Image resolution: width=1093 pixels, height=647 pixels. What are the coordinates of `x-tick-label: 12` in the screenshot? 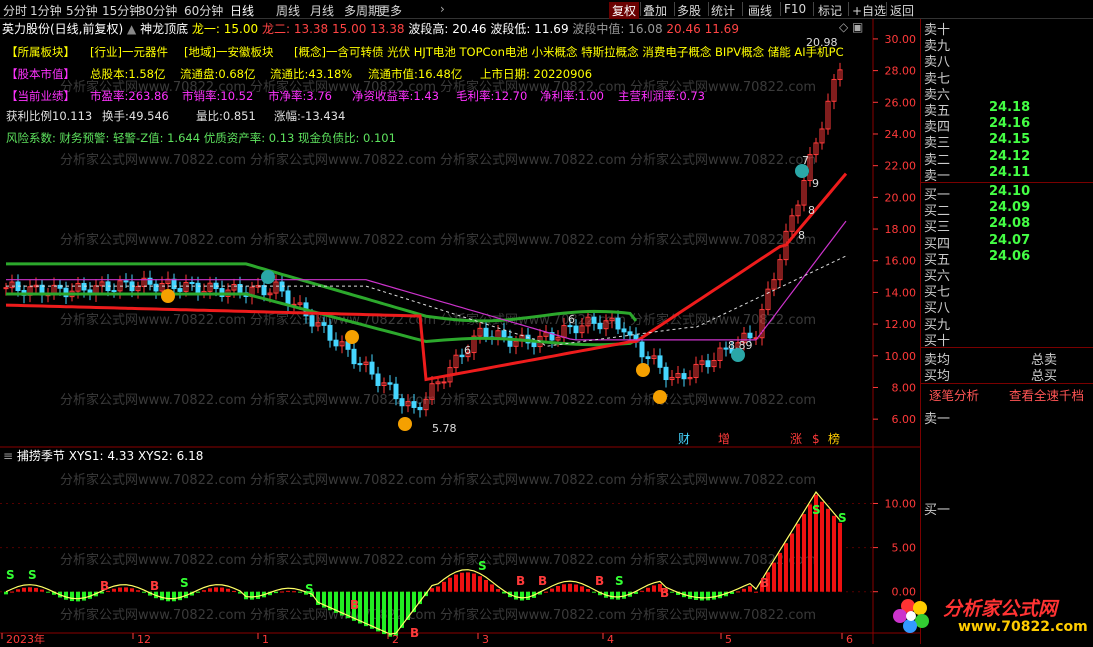 It's located at (144, 638).